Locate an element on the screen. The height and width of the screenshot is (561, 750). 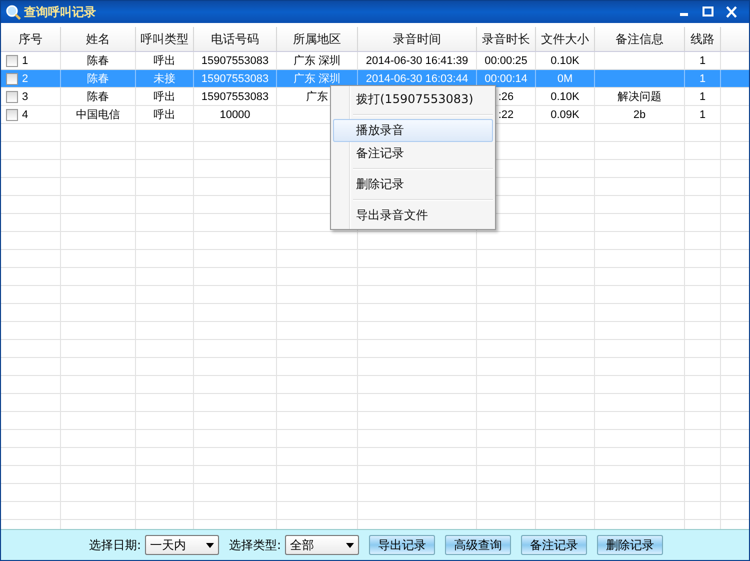
toolbar-button: 导出记录 is located at coordinates (402, 545).